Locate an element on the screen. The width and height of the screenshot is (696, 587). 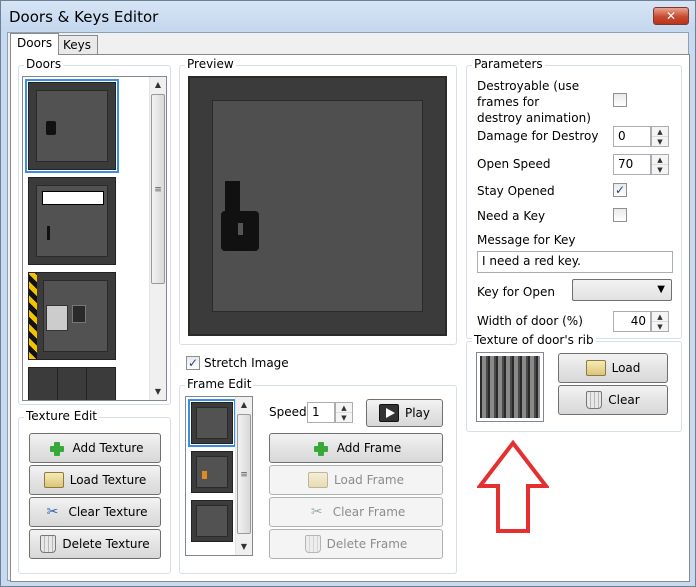
clear-texture-label: Clear Texture is located at coordinates (108, 512).